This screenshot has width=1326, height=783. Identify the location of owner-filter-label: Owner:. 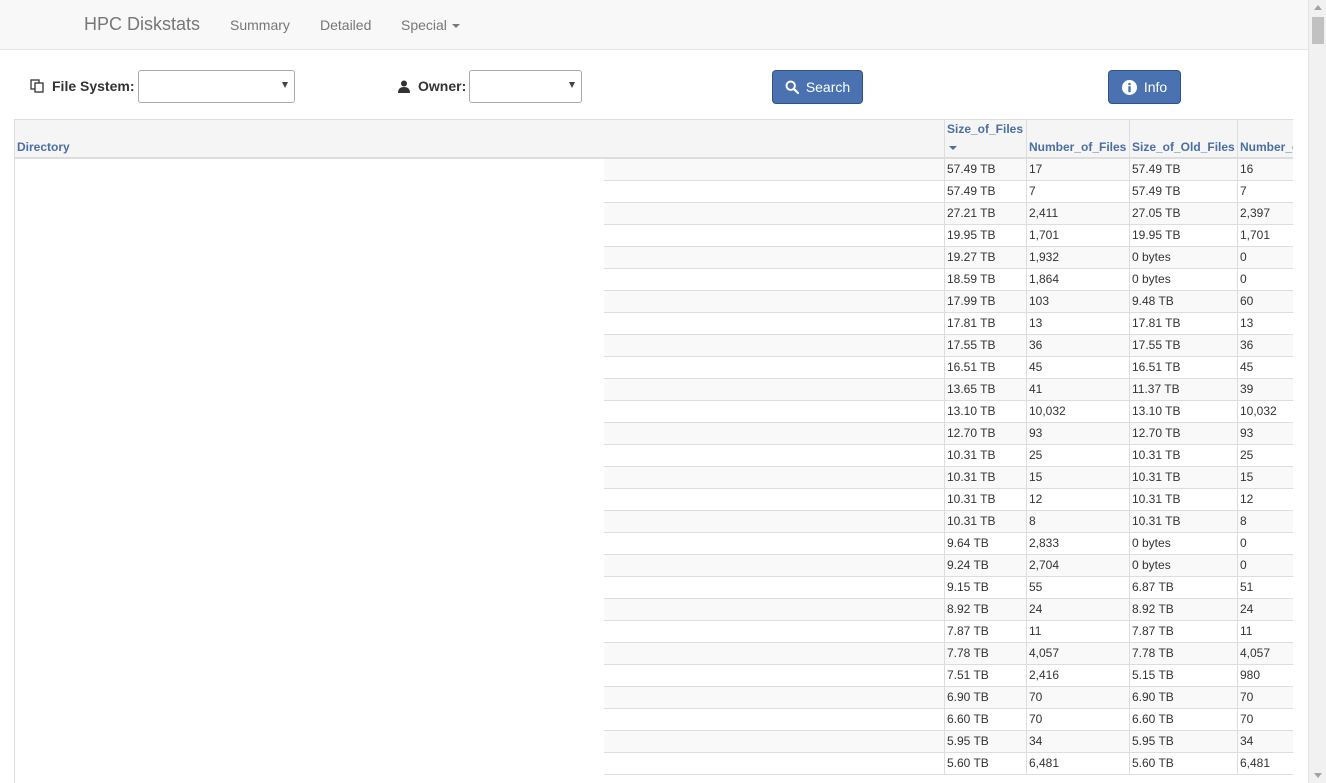
(432, 86).